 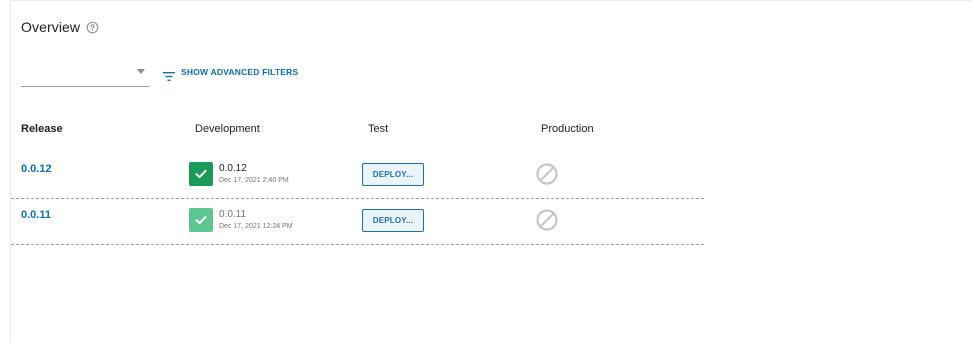 What do you see at coordinates (141, 71) in the screenshot?
I see `chevron-down-icon` at bounding box center [141, 71].